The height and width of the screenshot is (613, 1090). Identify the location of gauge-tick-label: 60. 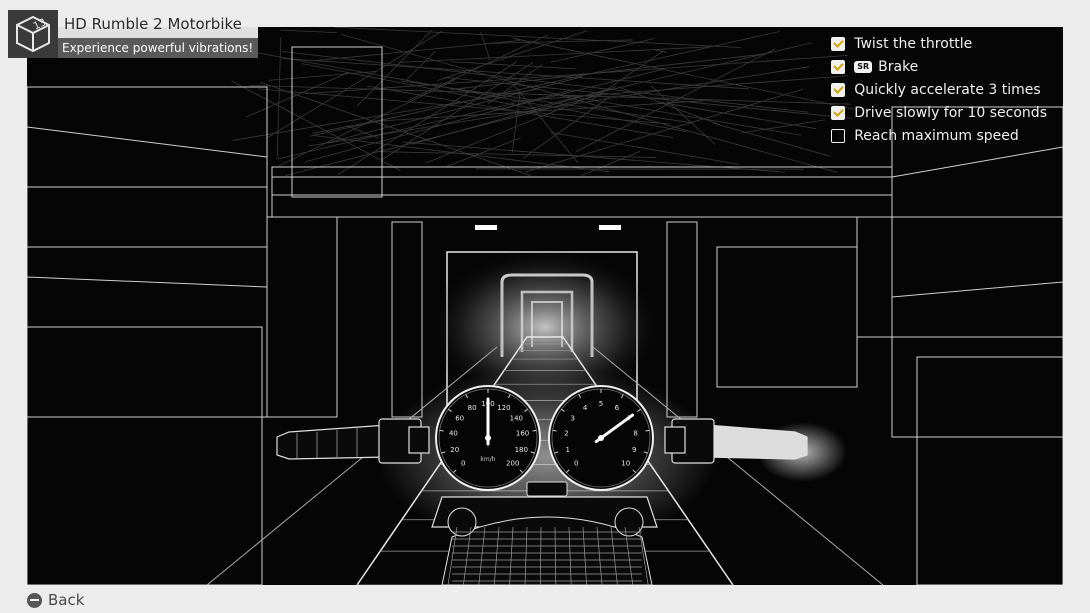
(459, 418).